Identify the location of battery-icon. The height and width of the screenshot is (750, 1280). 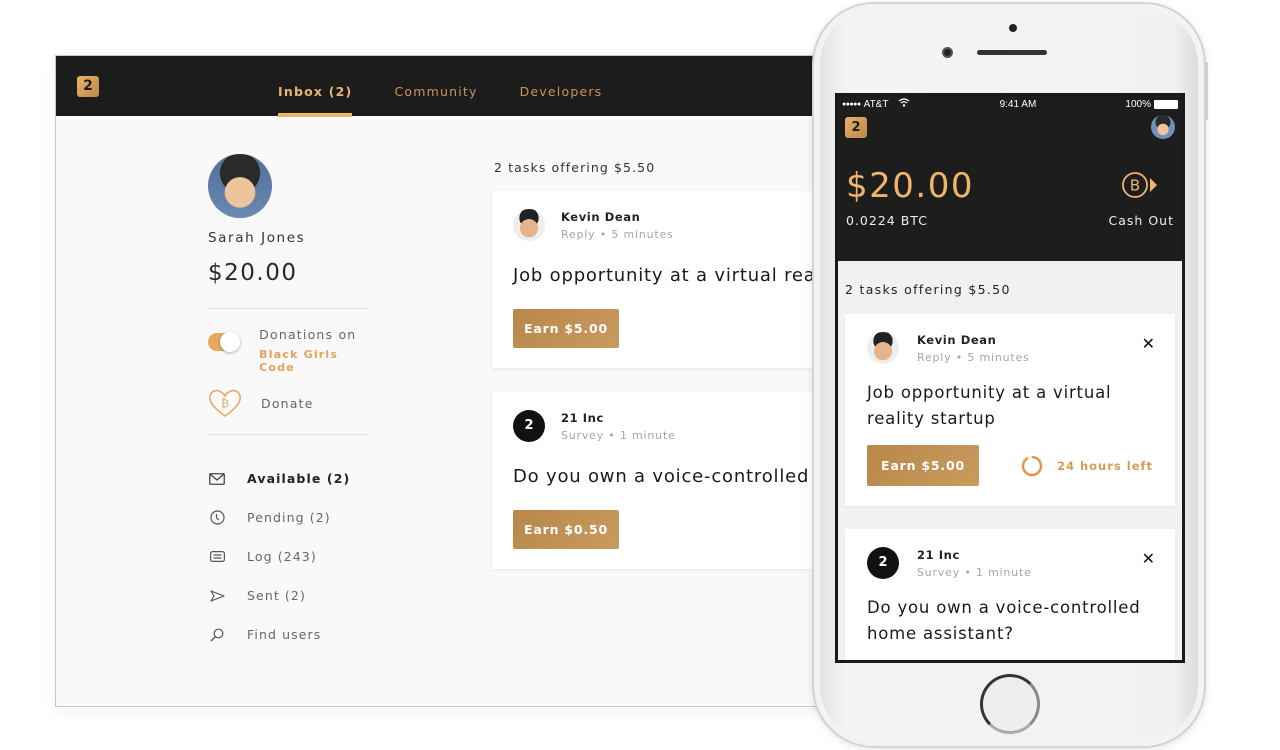
(1166, 104).